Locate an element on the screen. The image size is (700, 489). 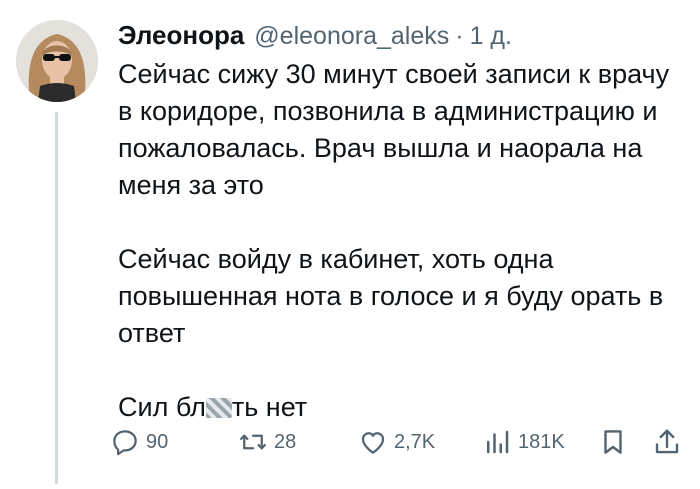
tweet-text-before-censor: Сил бл is located at coordinates (162, 407).